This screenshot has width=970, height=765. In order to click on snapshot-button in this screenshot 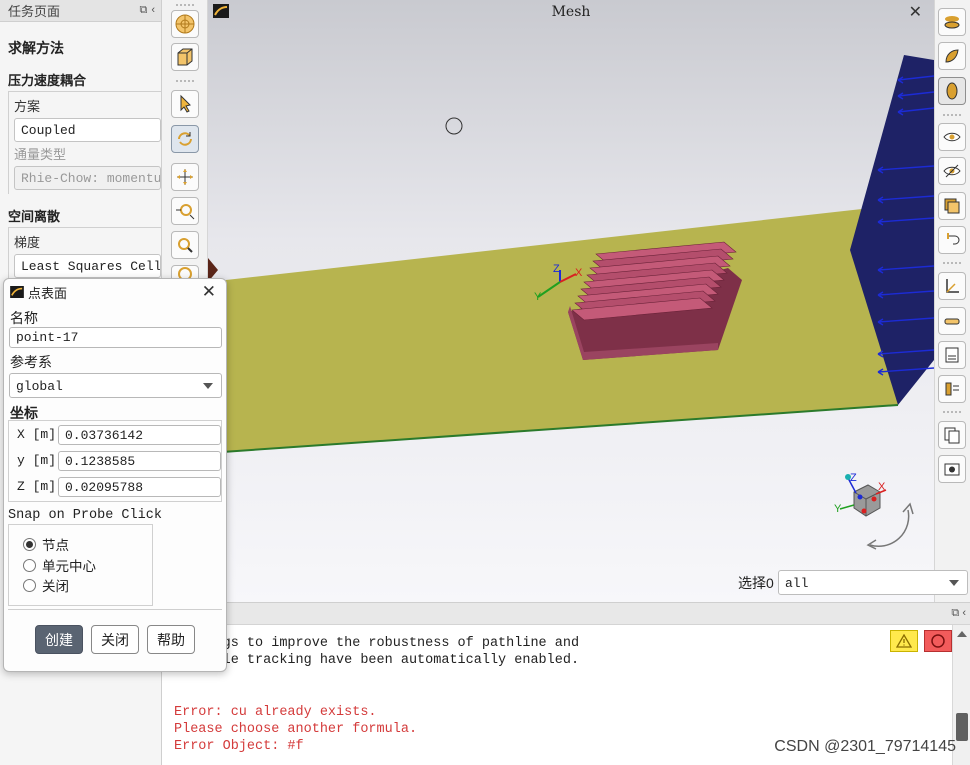, I will do `click(952, 469)`.